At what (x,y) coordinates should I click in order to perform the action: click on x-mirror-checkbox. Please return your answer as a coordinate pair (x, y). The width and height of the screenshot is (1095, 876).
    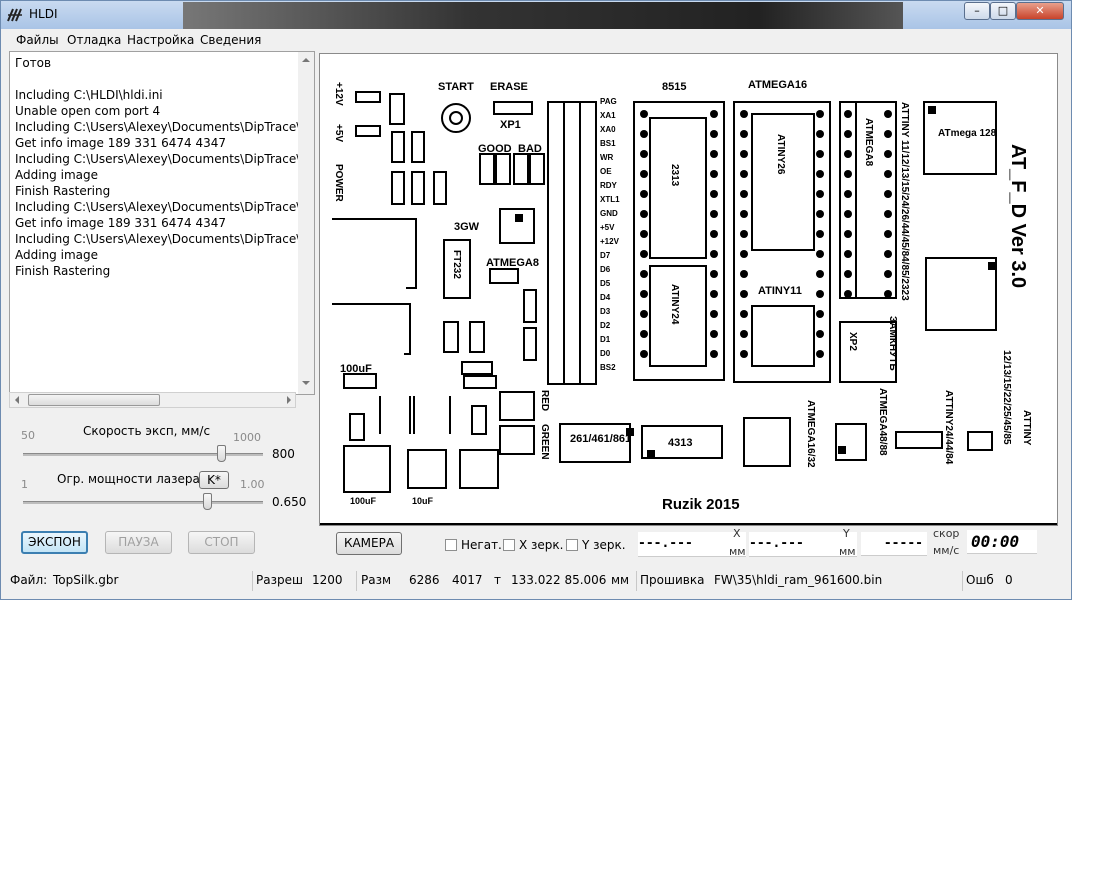
    Looking at the image, I should click on (509, 545).